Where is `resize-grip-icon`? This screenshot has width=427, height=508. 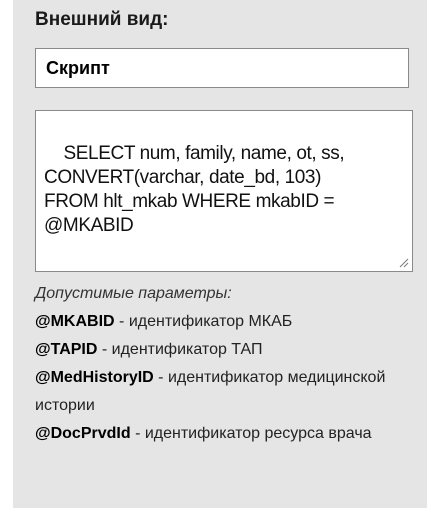
resize-grip-icon is located at coordinates (403, 262).